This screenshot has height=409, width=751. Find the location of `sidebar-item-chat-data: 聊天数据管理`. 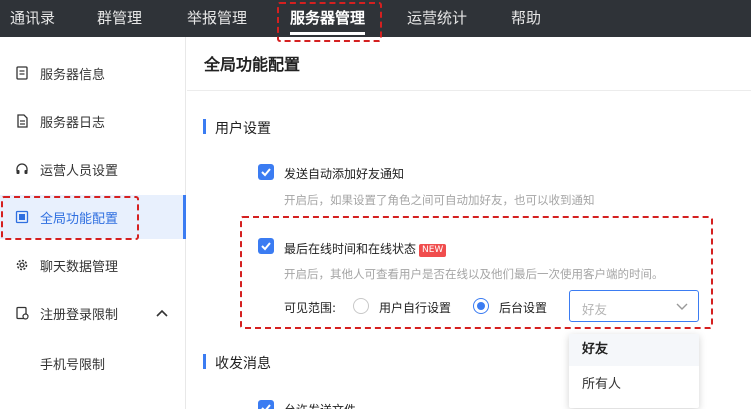

sidebar-item-chat-data: 聊天数据管理 is located at coordinates (93, 265).